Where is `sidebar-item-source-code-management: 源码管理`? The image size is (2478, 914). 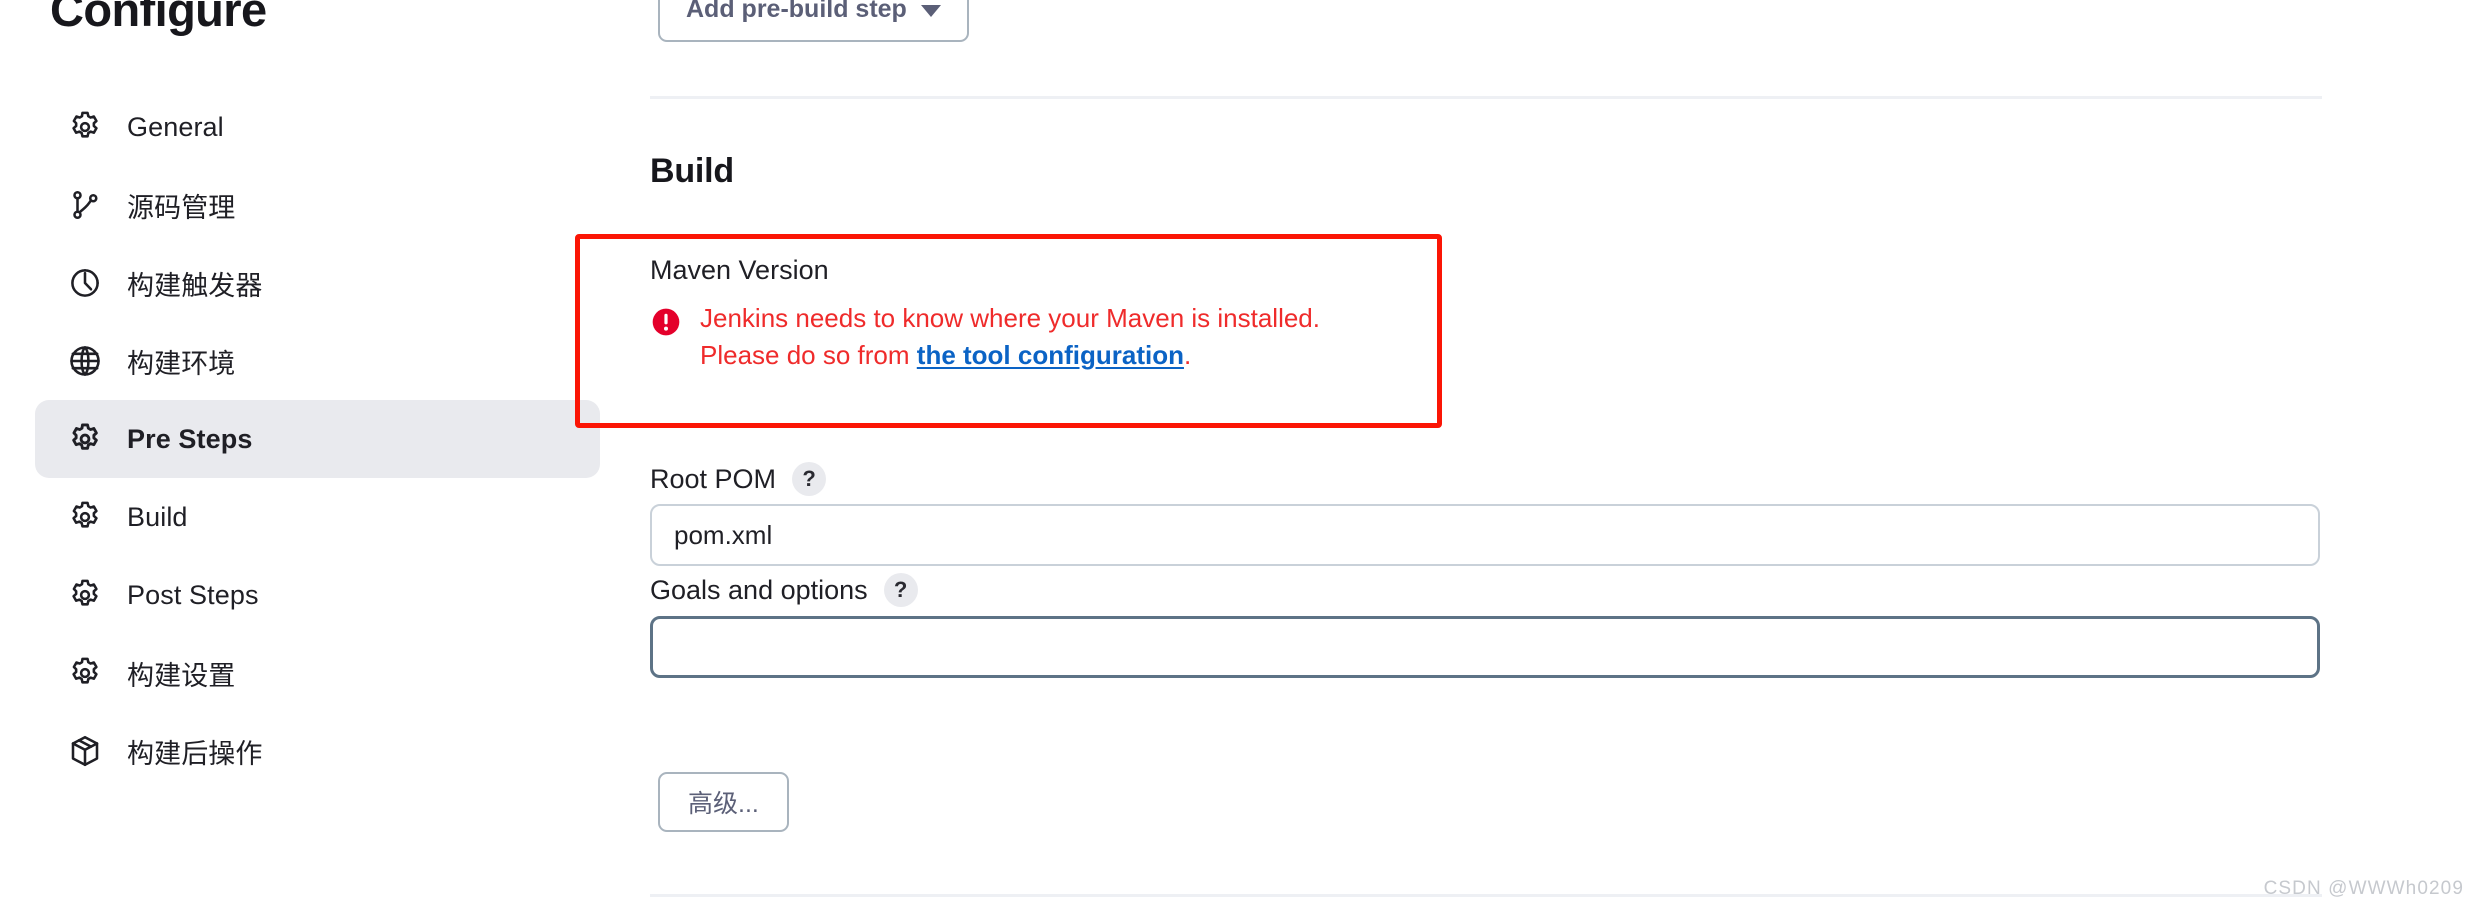 sidebar-item-source-code-management: 源码管理 is located at coordinates (317, 205).